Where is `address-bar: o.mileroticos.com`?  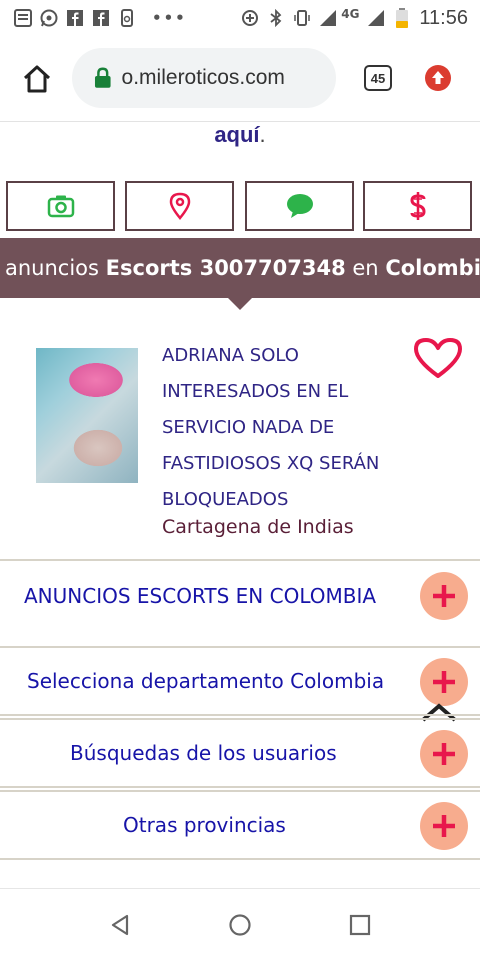
address-bar: o.mileroticos.com is located at coordinates (204, 78).